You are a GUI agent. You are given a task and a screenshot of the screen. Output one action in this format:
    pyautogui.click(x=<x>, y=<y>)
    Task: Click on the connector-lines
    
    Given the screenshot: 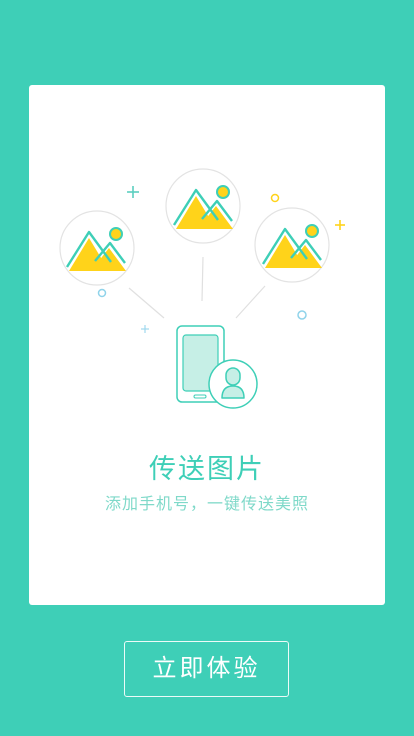 What is the action you would take?
    pyautogui.click(x=197, y=287)
    